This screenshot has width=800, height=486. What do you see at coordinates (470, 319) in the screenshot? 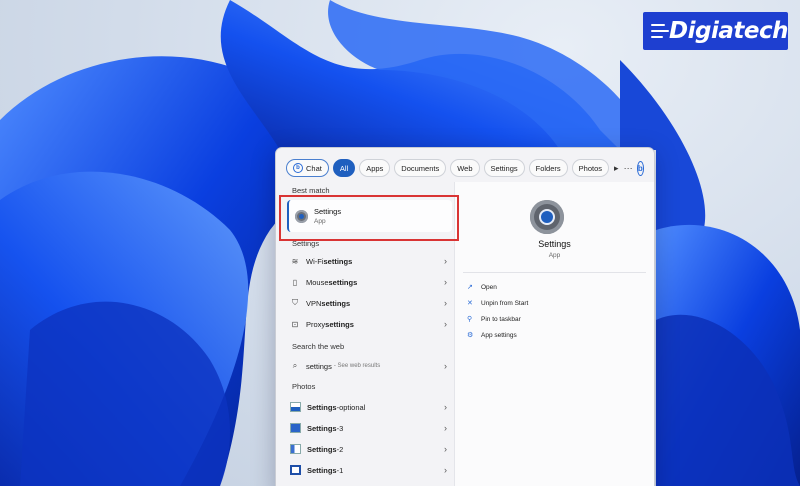
I see `pin-icon: ⚲` at bounding box center [470, 319].